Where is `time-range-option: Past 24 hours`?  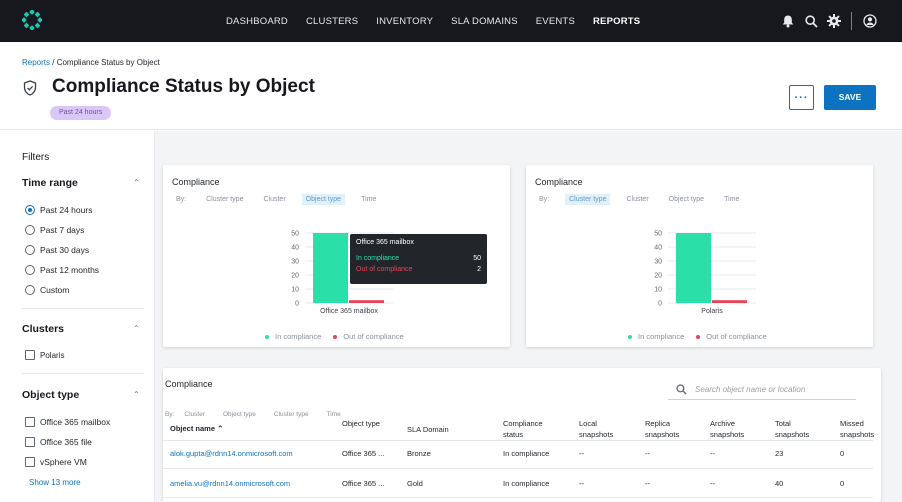 time-range-option: Past 24 hours is located at coordinates (58, 210).